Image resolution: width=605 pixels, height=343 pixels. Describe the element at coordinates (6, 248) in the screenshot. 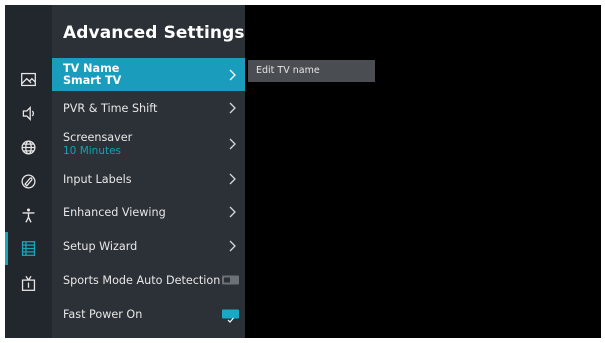

I see `active-category-indicator` at that location.